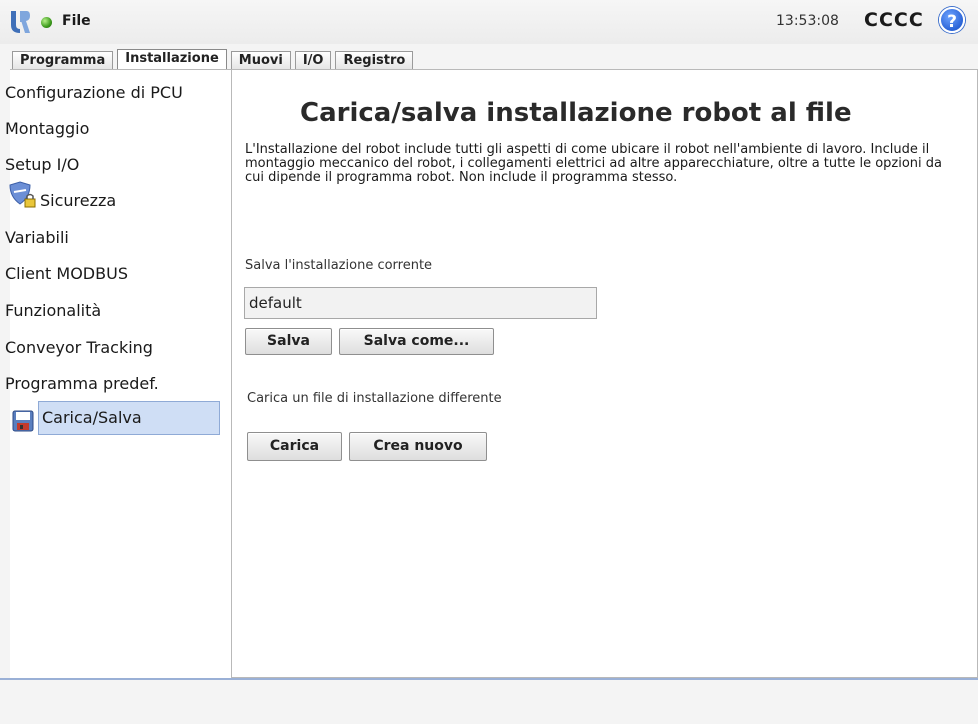 The height and width of the screenshot is (724, 978). What do you see at coordinates (94, 92) in the screenshot?
I see `sidebar-item-configurazione-pcu: Configurazione di PCU` at bounding box center [94, 92].